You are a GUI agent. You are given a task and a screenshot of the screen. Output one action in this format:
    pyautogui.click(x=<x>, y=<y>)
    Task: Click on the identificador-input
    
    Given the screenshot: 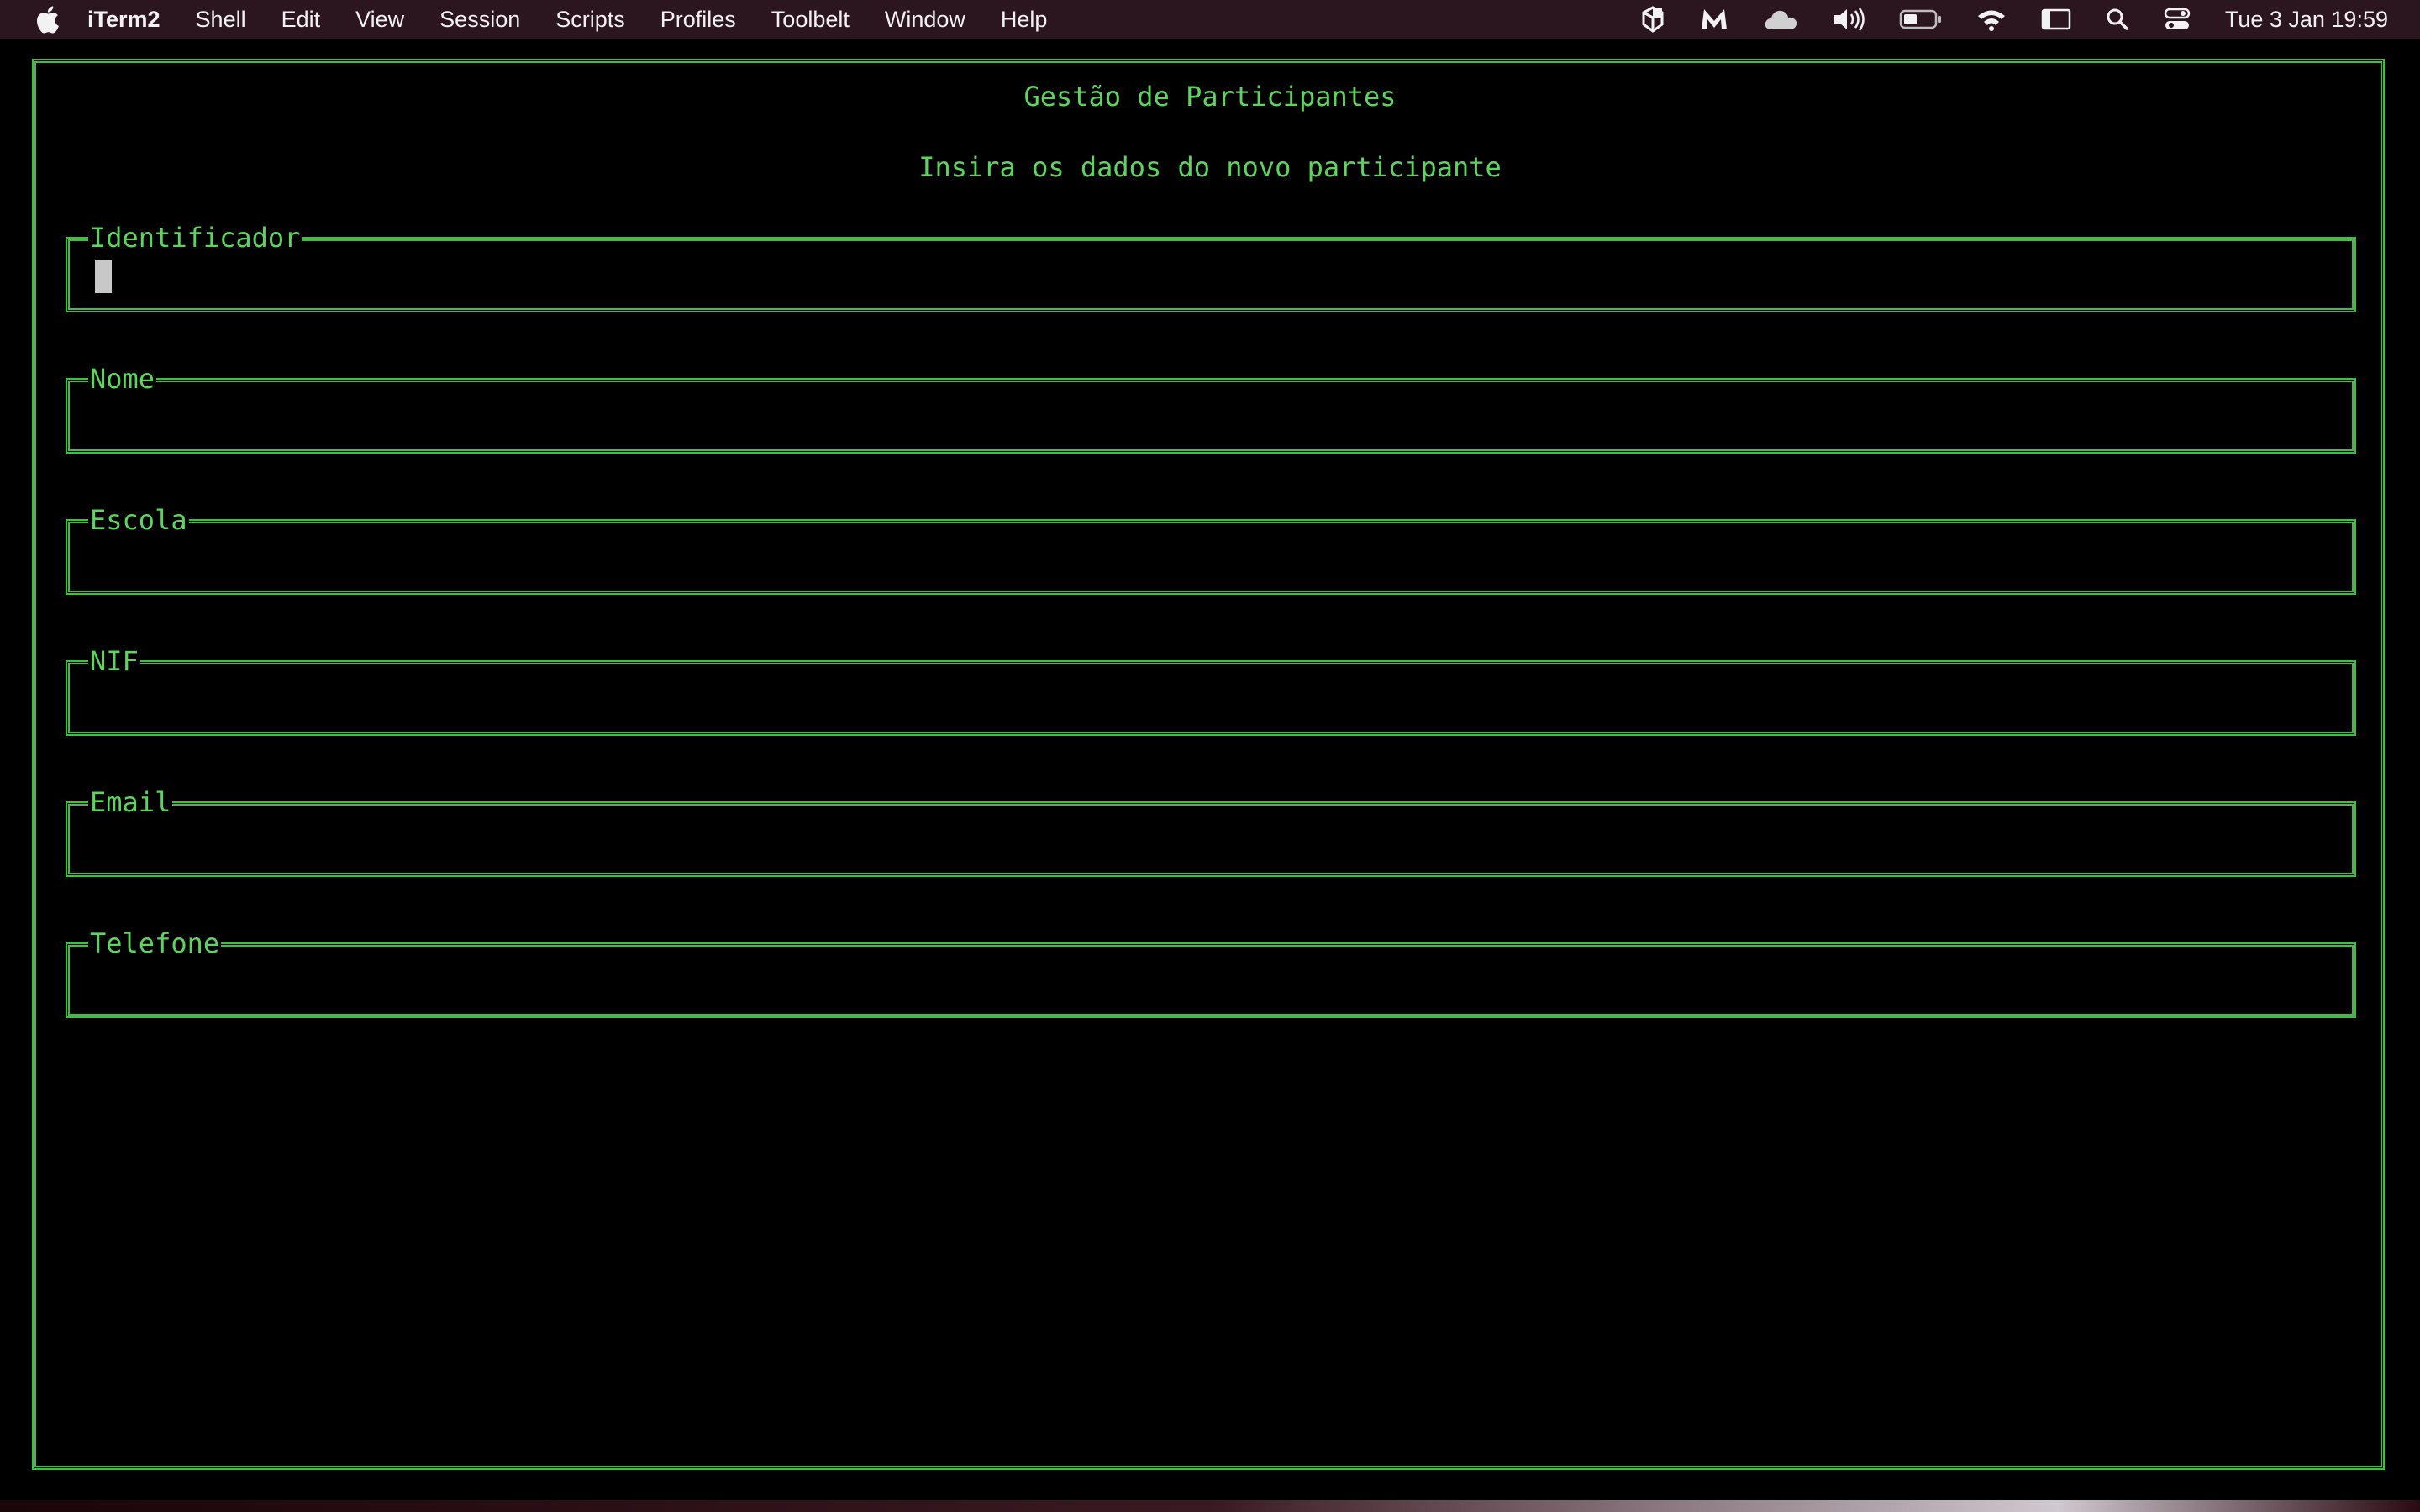 What is the action you would take?
    pyautogui.click(x=103, y=276)
    